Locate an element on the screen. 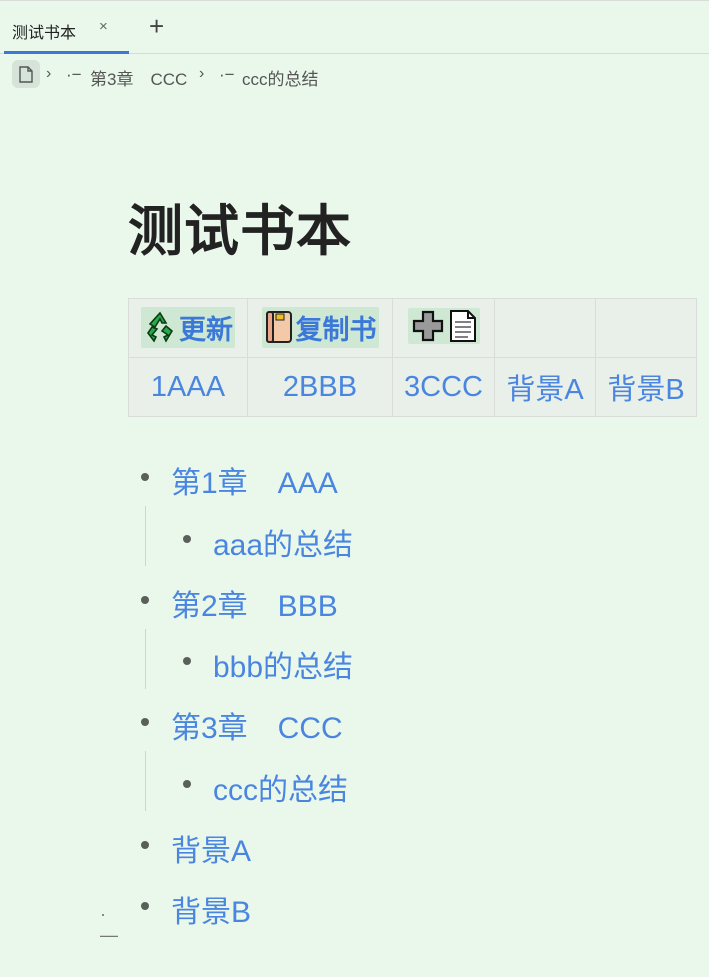 Image resolution: width=709 pixels, height=977 pixels. table-link-2bbb: 2BBB is located at coordinates (320, 387).